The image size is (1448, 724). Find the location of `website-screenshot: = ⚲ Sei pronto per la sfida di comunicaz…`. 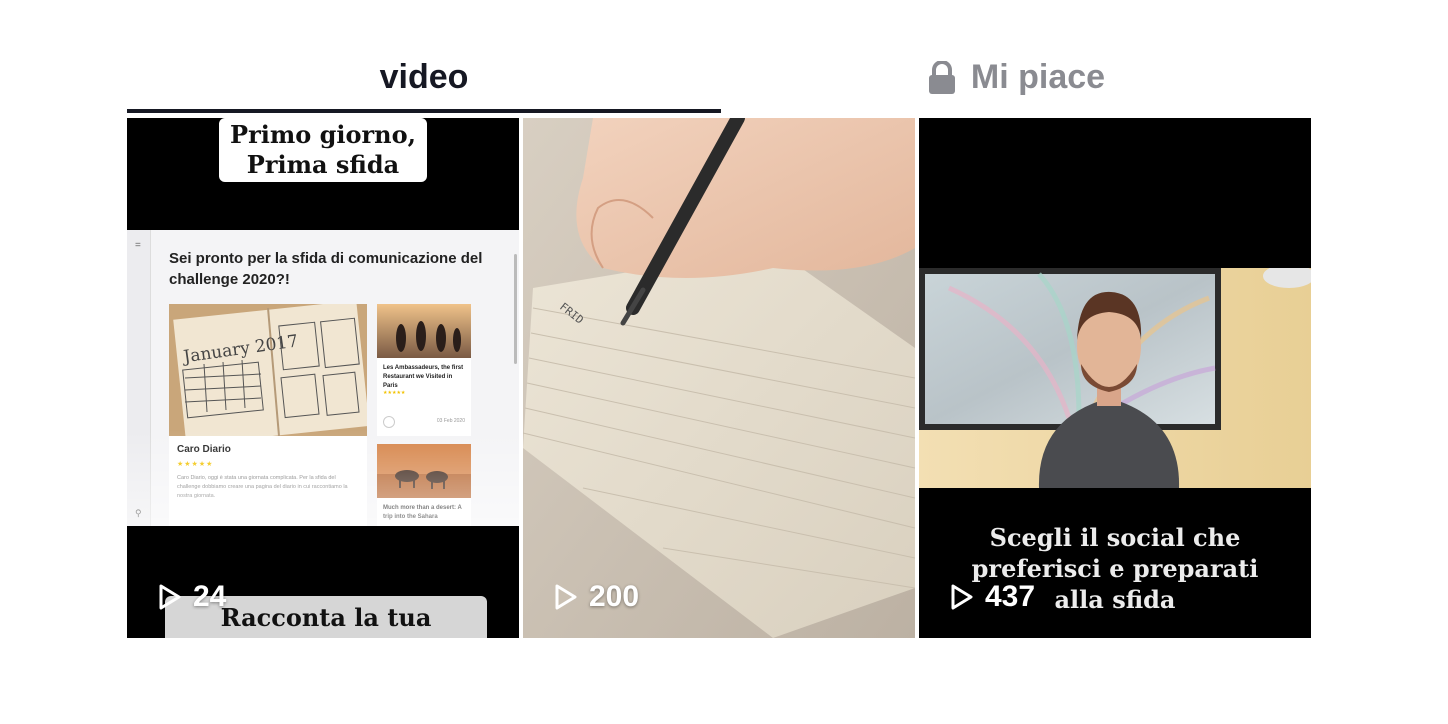

website-screenshot: = ⚲ Sei pronto per la sfida di comunicaz… is located at coordinates (323, 378).